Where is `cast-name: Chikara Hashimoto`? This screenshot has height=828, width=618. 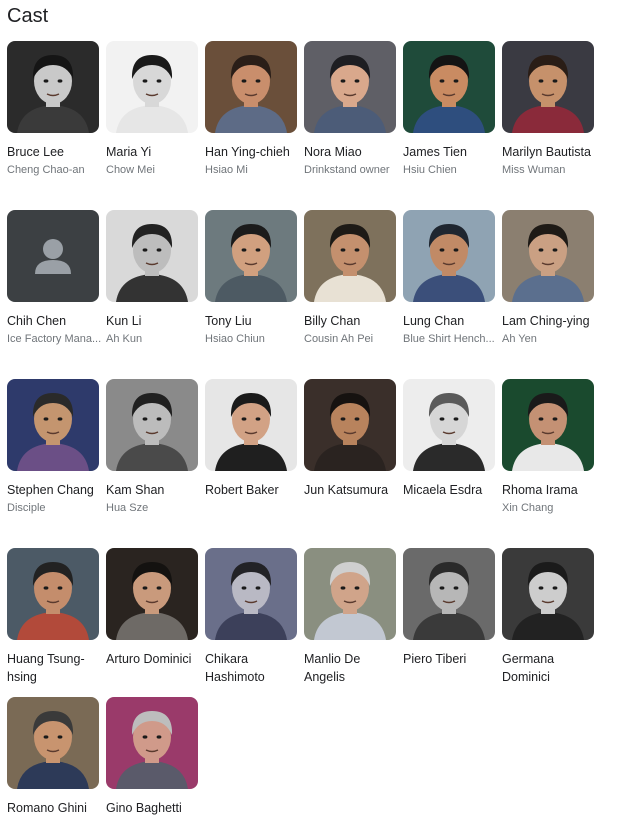 cast-name: Chikara Hashimoto is located at coordinates (251, 668).